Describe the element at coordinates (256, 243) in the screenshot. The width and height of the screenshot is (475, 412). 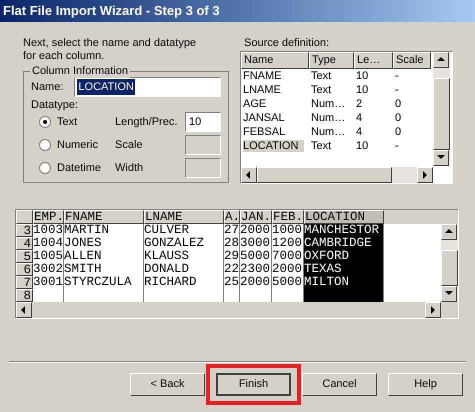
I see `grid-cell: 3000` at that location.